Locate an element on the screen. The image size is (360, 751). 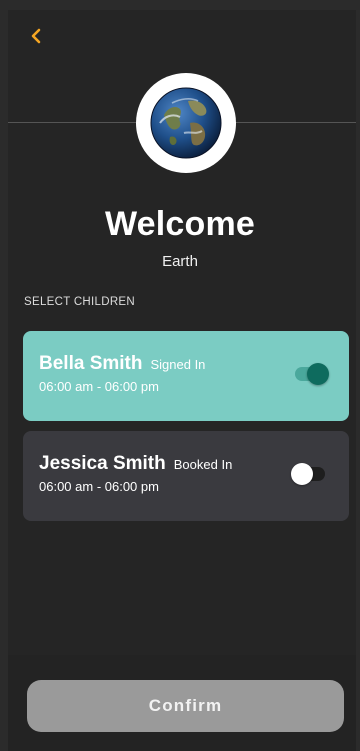
avatar is located at coordinates (186, 123).